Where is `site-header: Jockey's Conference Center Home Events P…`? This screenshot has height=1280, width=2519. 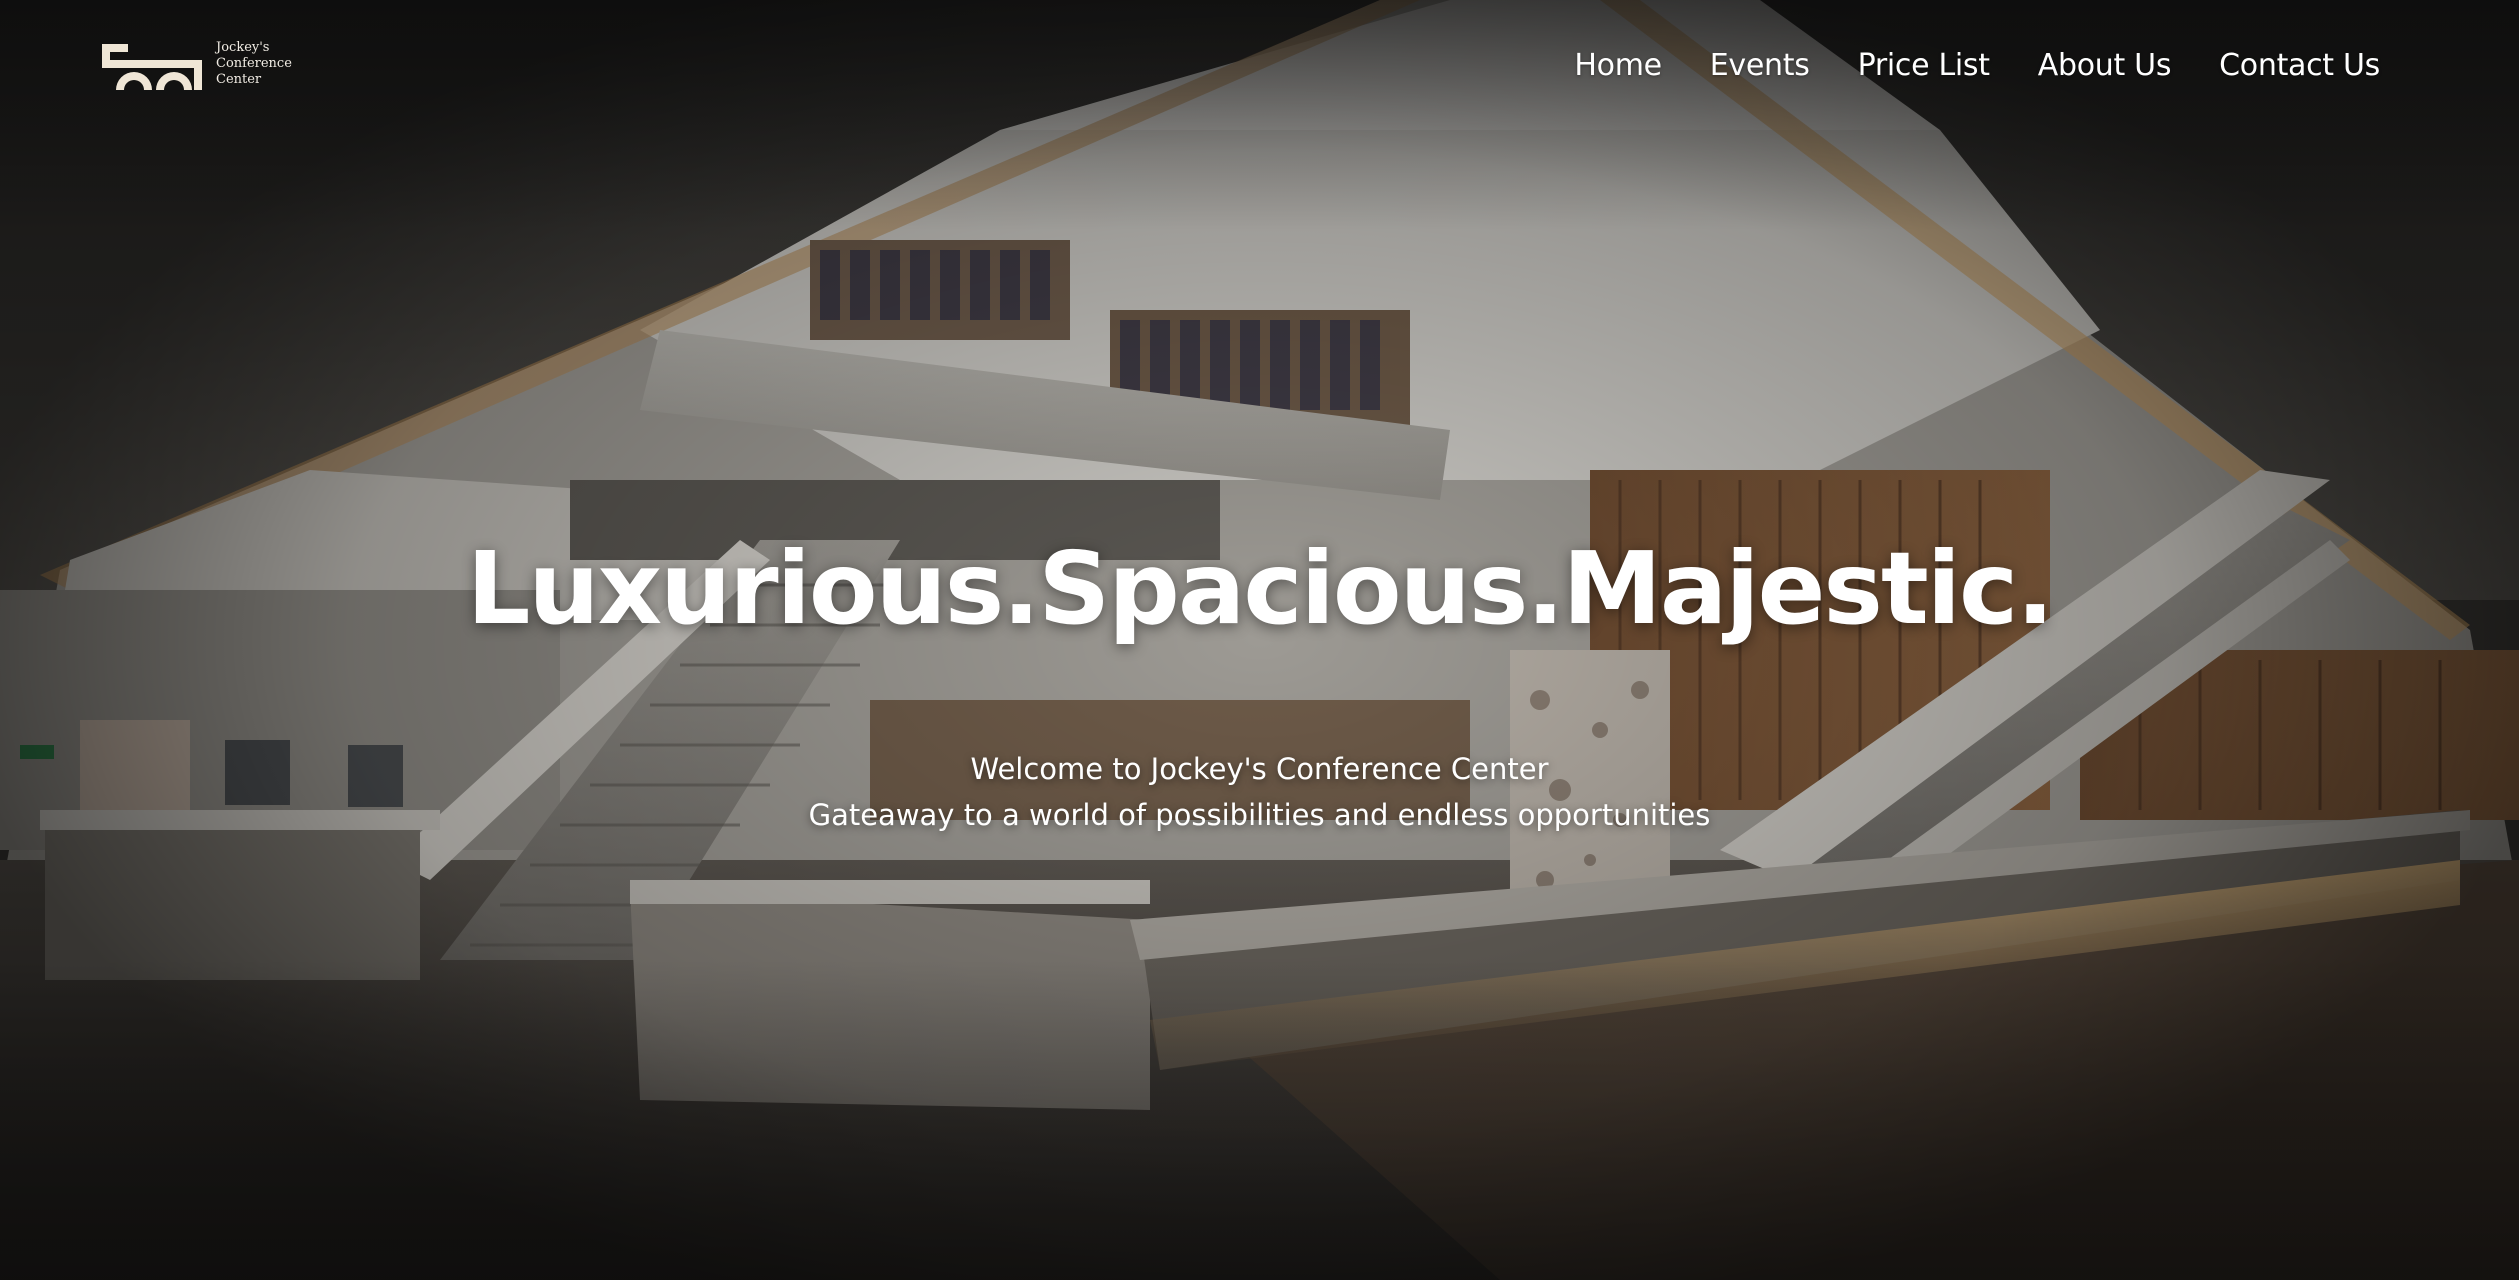
site-header: Jockey's Conference Center Home Events P… is located at coordinates (1259, 67).